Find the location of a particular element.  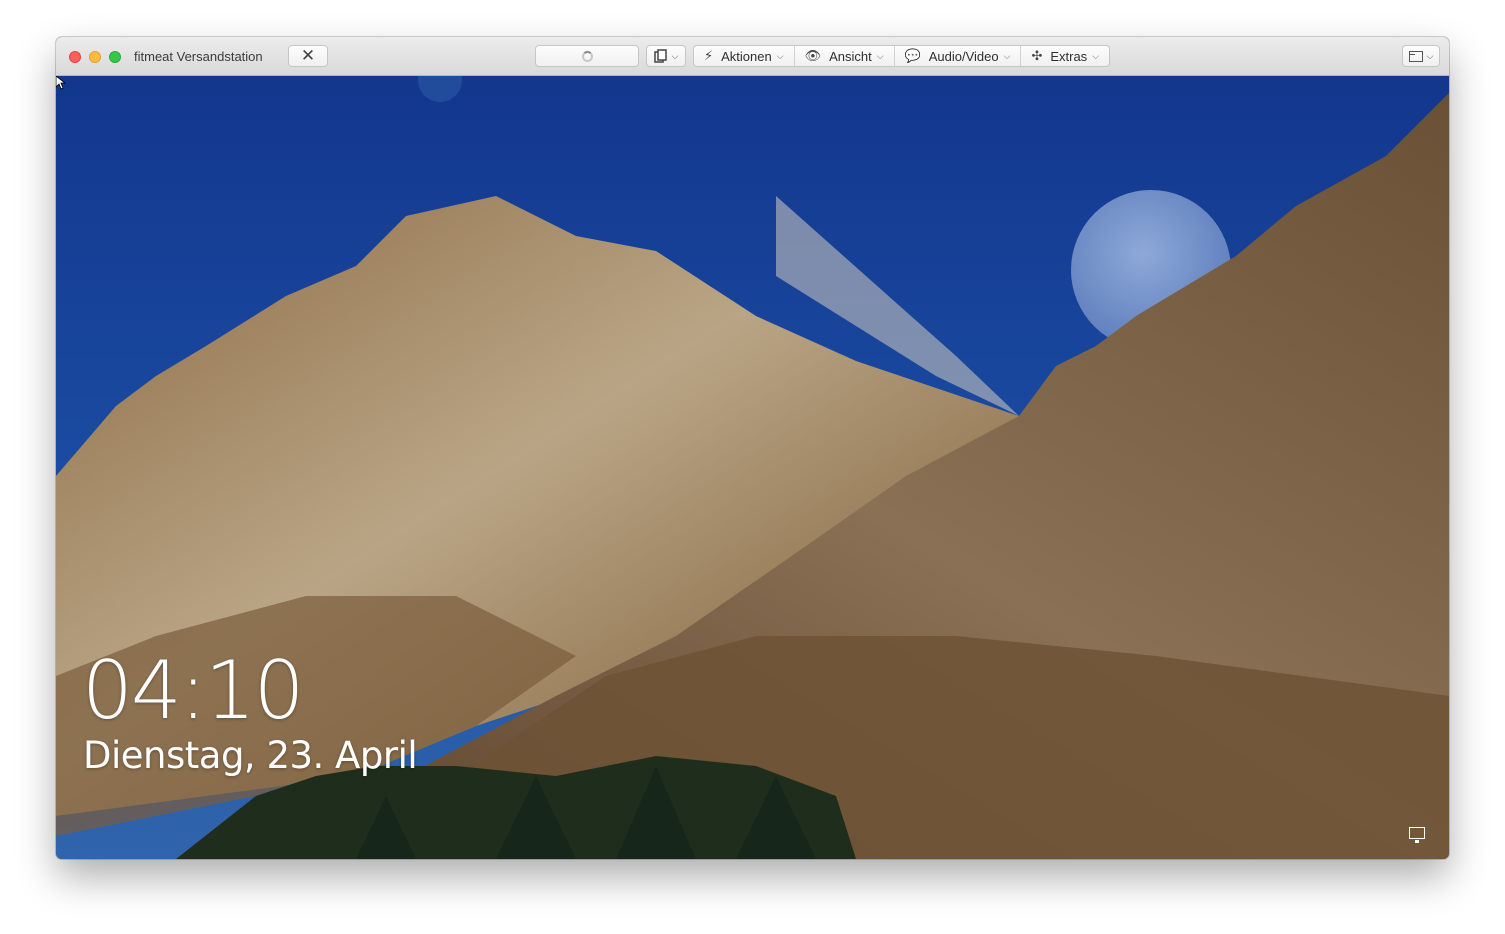

eye-icon: 👁 is located at coordinates (813, 55).